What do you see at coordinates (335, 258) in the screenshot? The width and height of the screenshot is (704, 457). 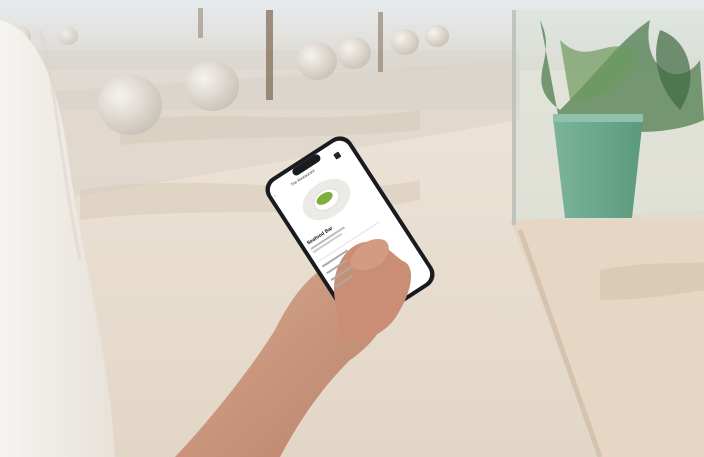 I see `option-row` at bounding box center [335, 258].